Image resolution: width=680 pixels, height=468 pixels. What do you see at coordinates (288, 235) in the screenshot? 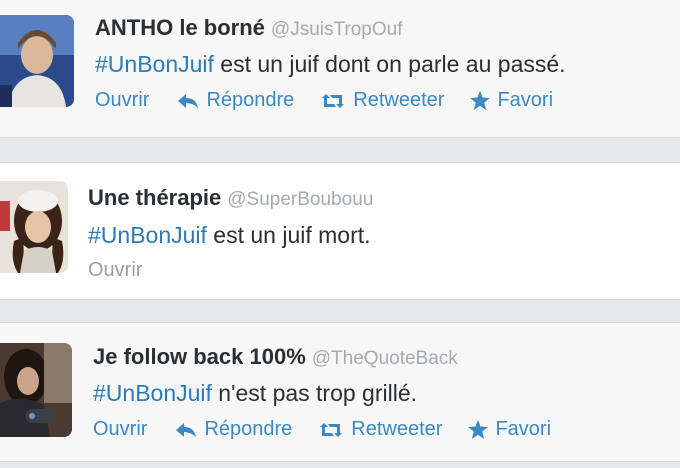
I see `tweet-body: est un juif mort.` at bounding box center [288, 235].